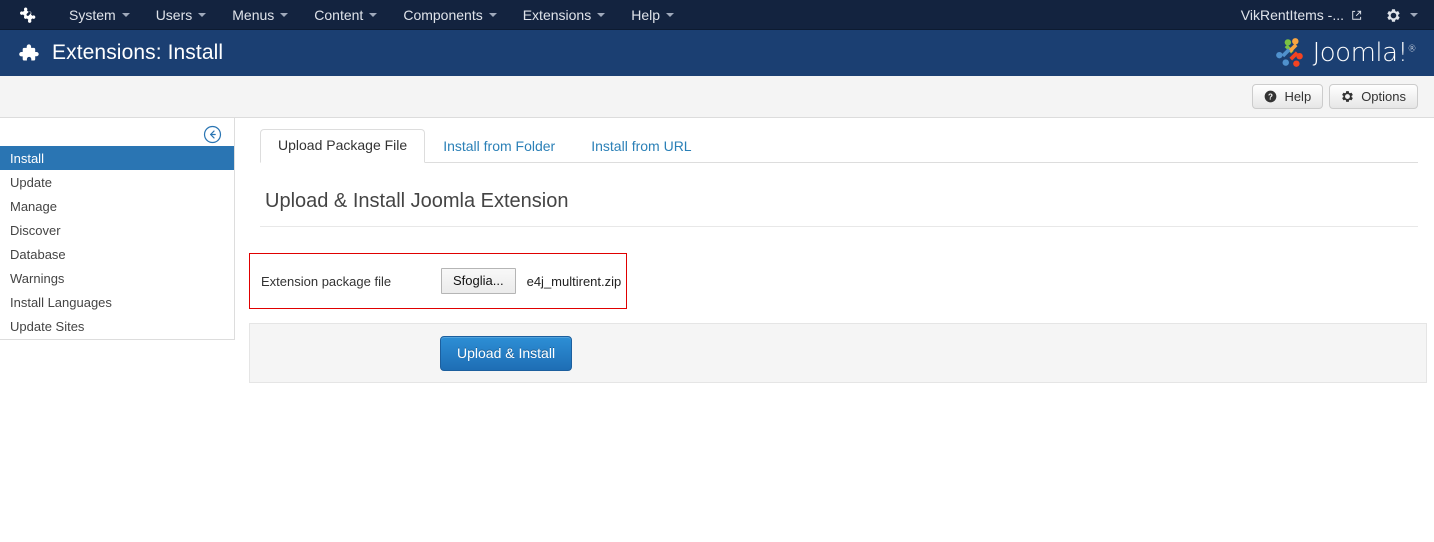 The image size is (1434, 542). What do you see at coordinates (61, 302) in the screenshot?
I see `sidebar-item-label: Install Languages` at bounding box center [61, 302].